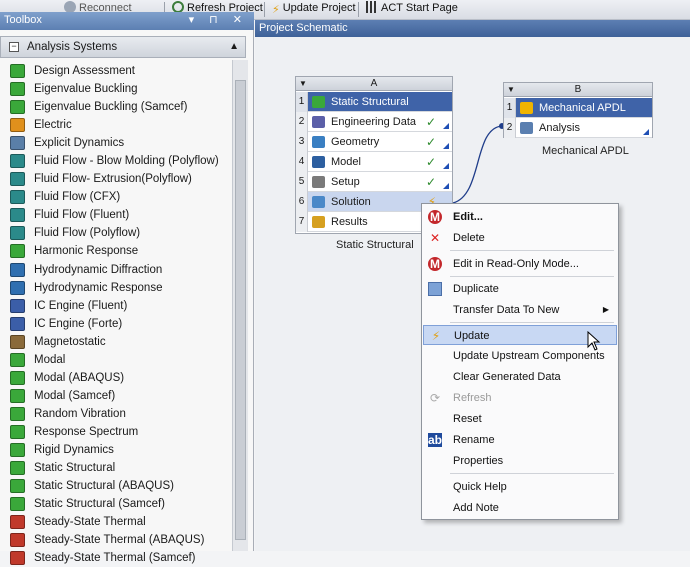 Image resolution: width=690 pixels, height=567 pixels. What do you see at coordinates (526, 108) in the screenshot?
I see `ansys-logo-icon` at bounding box center [526, 108].